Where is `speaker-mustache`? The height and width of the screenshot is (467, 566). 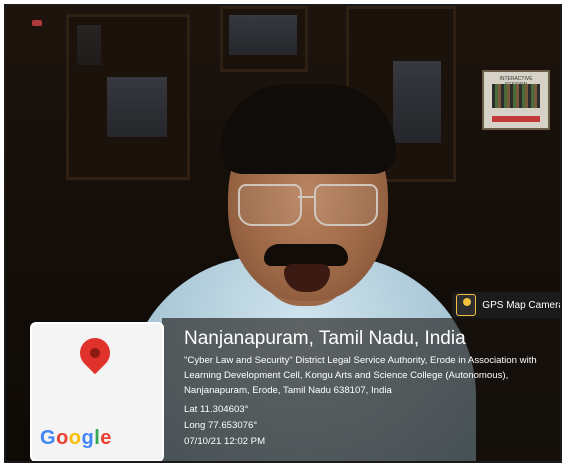 speaker-mustache is located at coordinates (306, 255).